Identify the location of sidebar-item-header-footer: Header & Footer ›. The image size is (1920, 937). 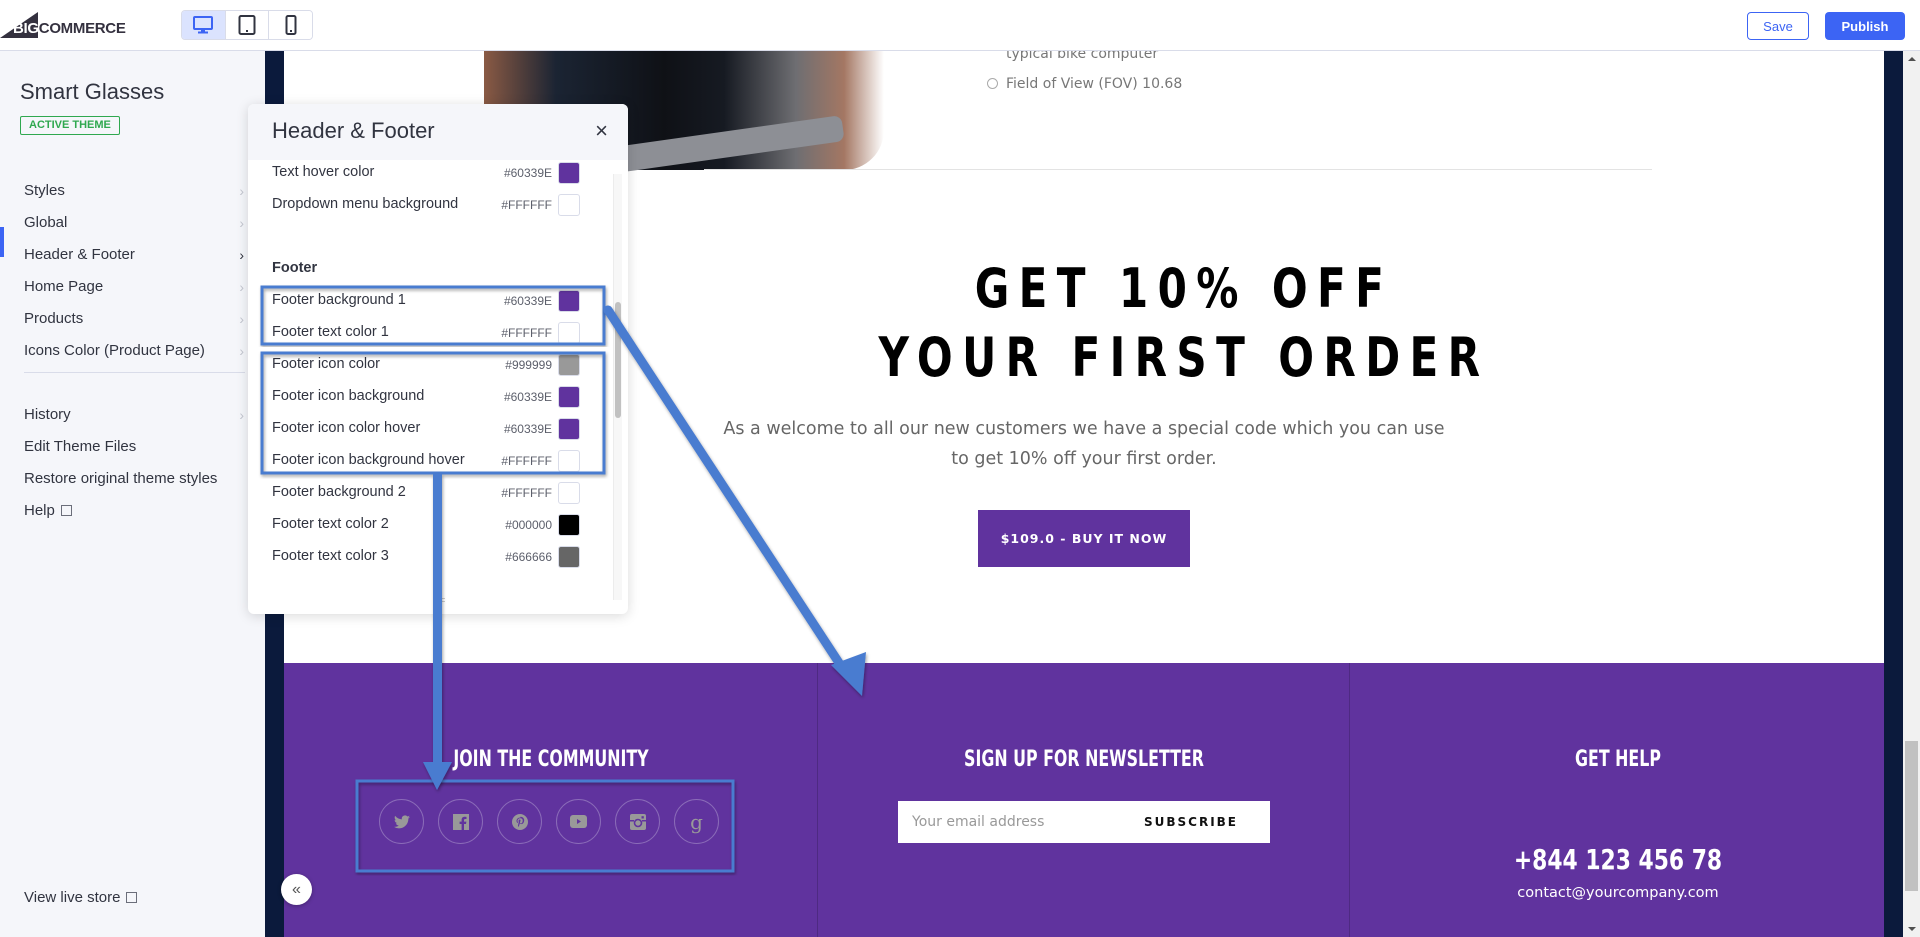
(134, 255).